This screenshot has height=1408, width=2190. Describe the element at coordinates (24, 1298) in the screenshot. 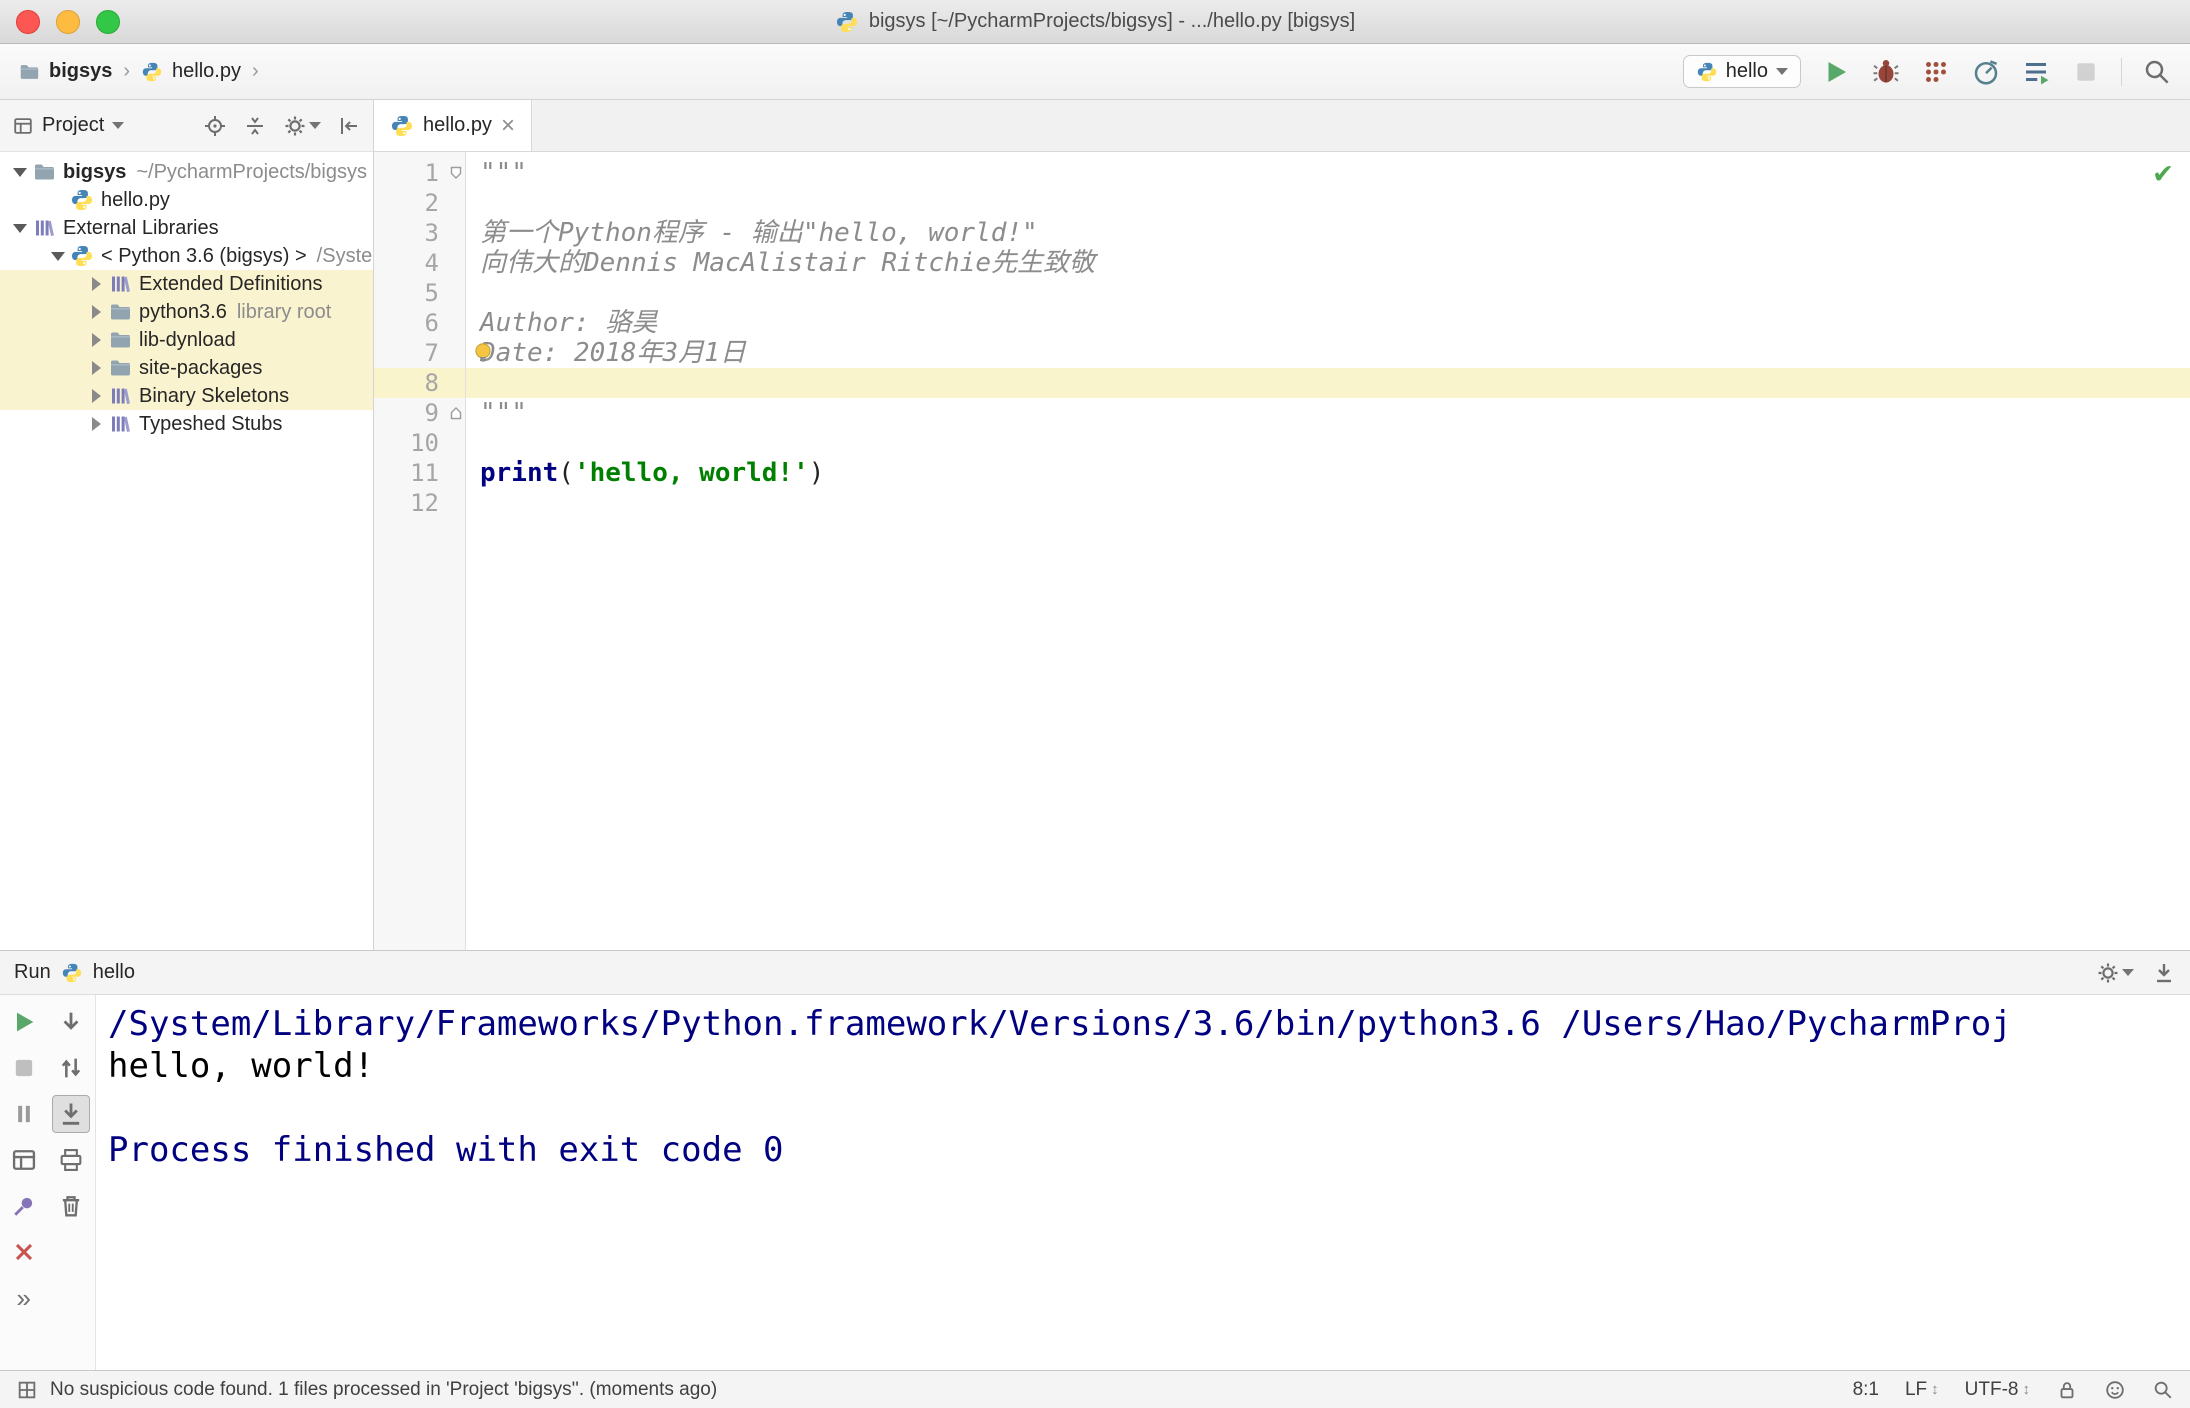

I see `more-actions-button: »` at that location.